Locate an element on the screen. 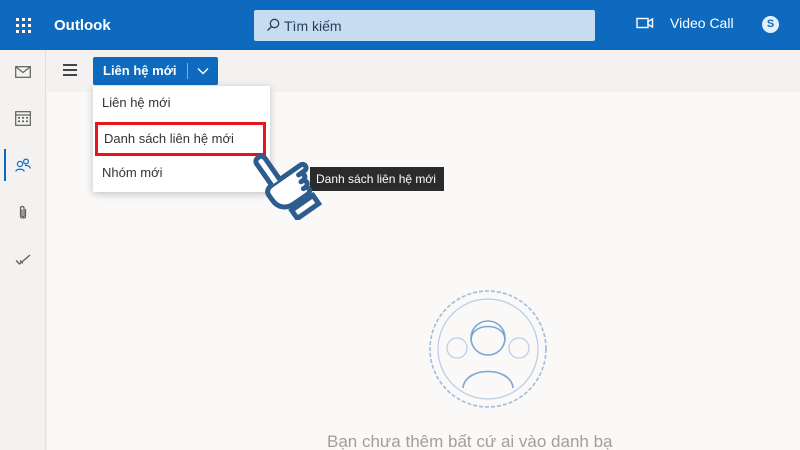 The height and width of the screenshot is (450, 800). app-title: Outlook is located at coordinates (154, 25).